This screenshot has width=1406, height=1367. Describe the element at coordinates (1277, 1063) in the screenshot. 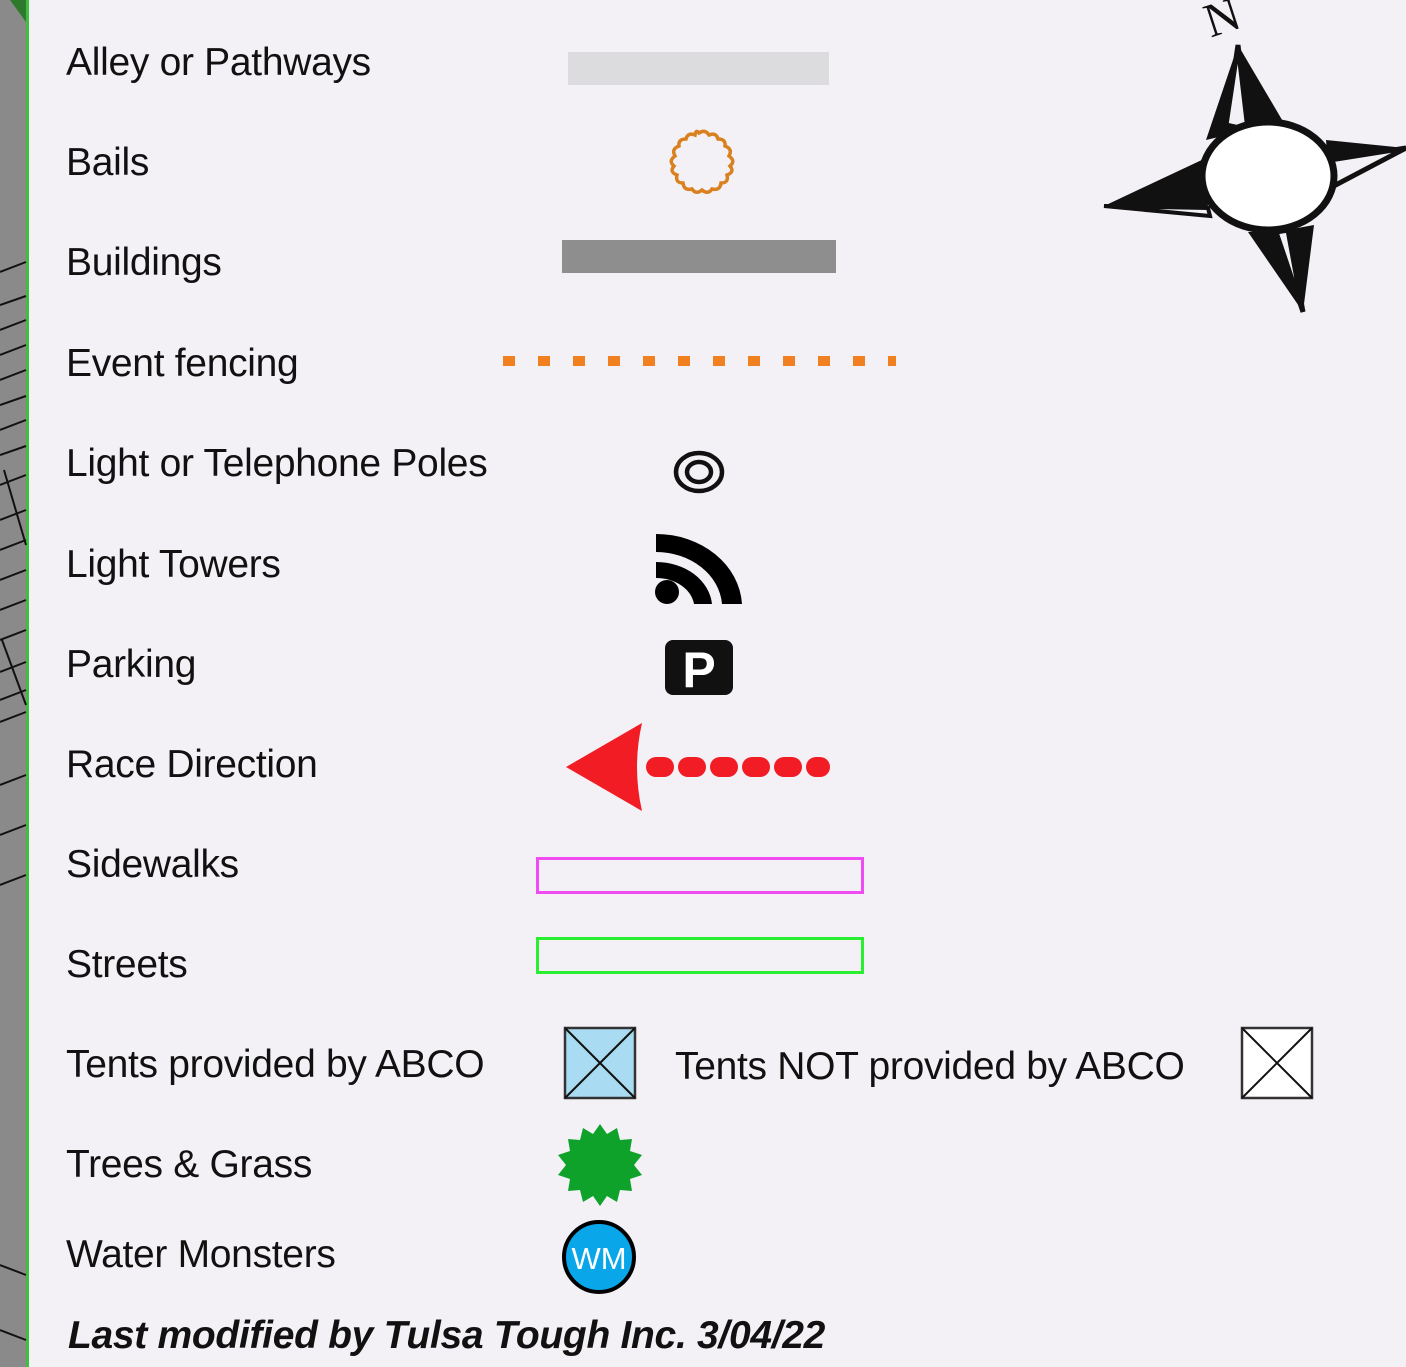

I see `non-abco-tent-icon` at that location.